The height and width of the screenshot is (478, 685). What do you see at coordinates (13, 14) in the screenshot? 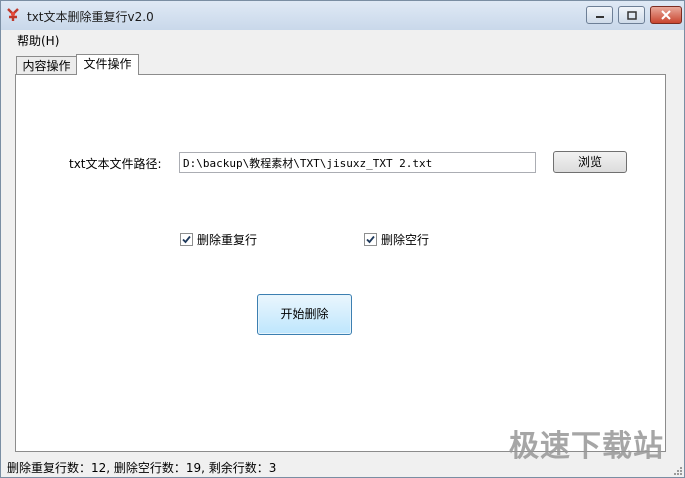
I see `app-icon` at bounding box center [13, 14].